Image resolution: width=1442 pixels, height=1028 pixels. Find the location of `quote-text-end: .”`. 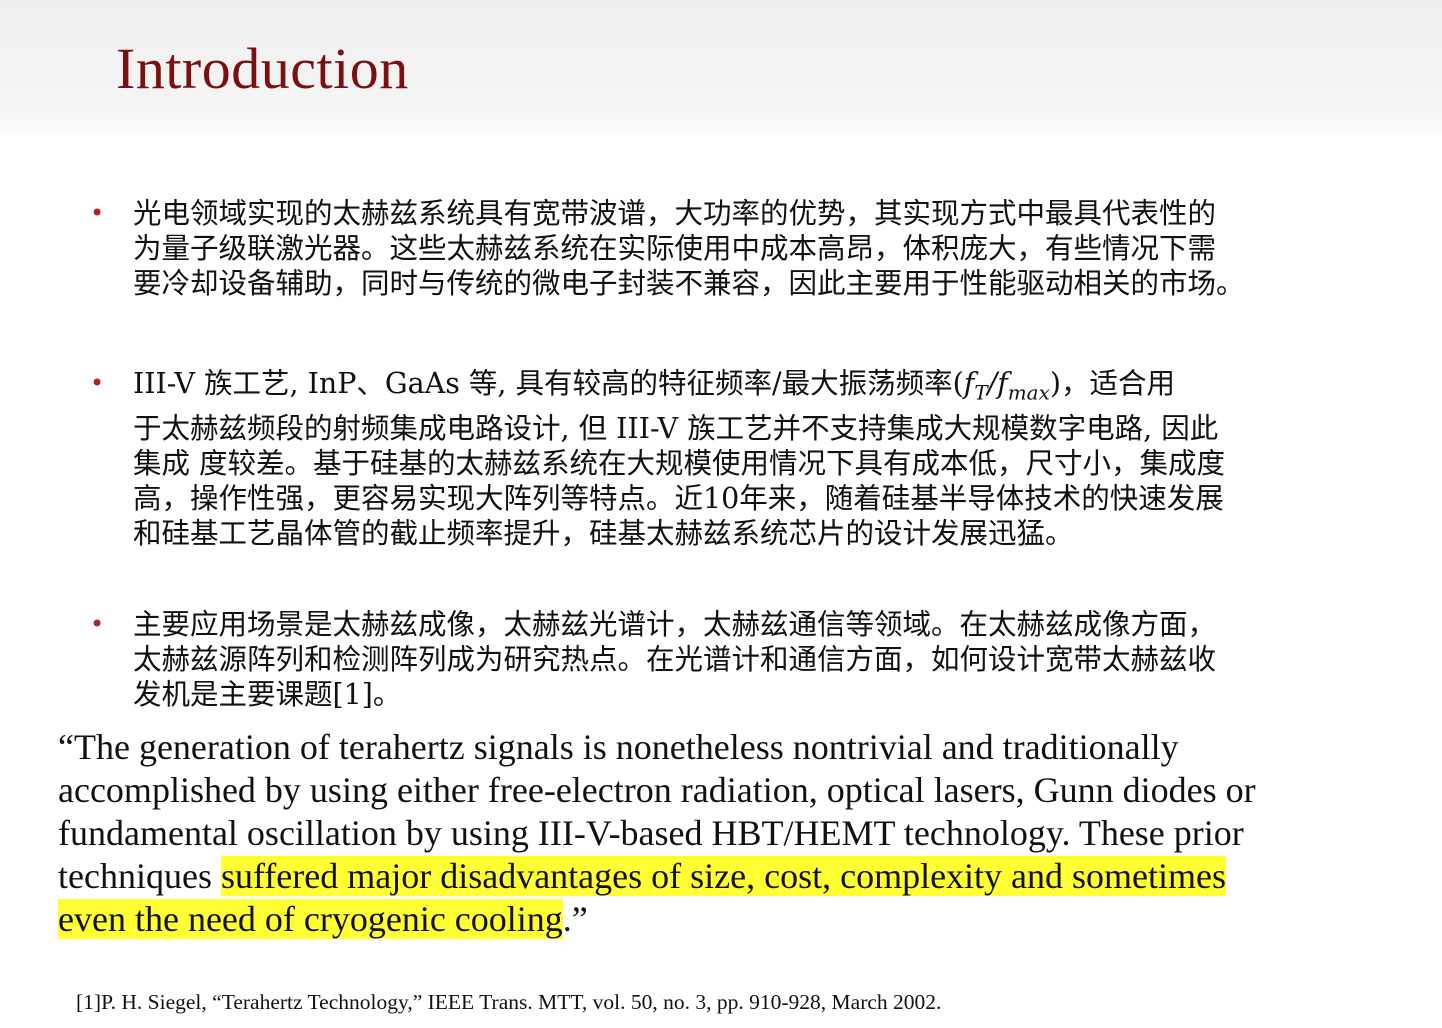

quote-text-end: .” is located at coordinates (575, 919).